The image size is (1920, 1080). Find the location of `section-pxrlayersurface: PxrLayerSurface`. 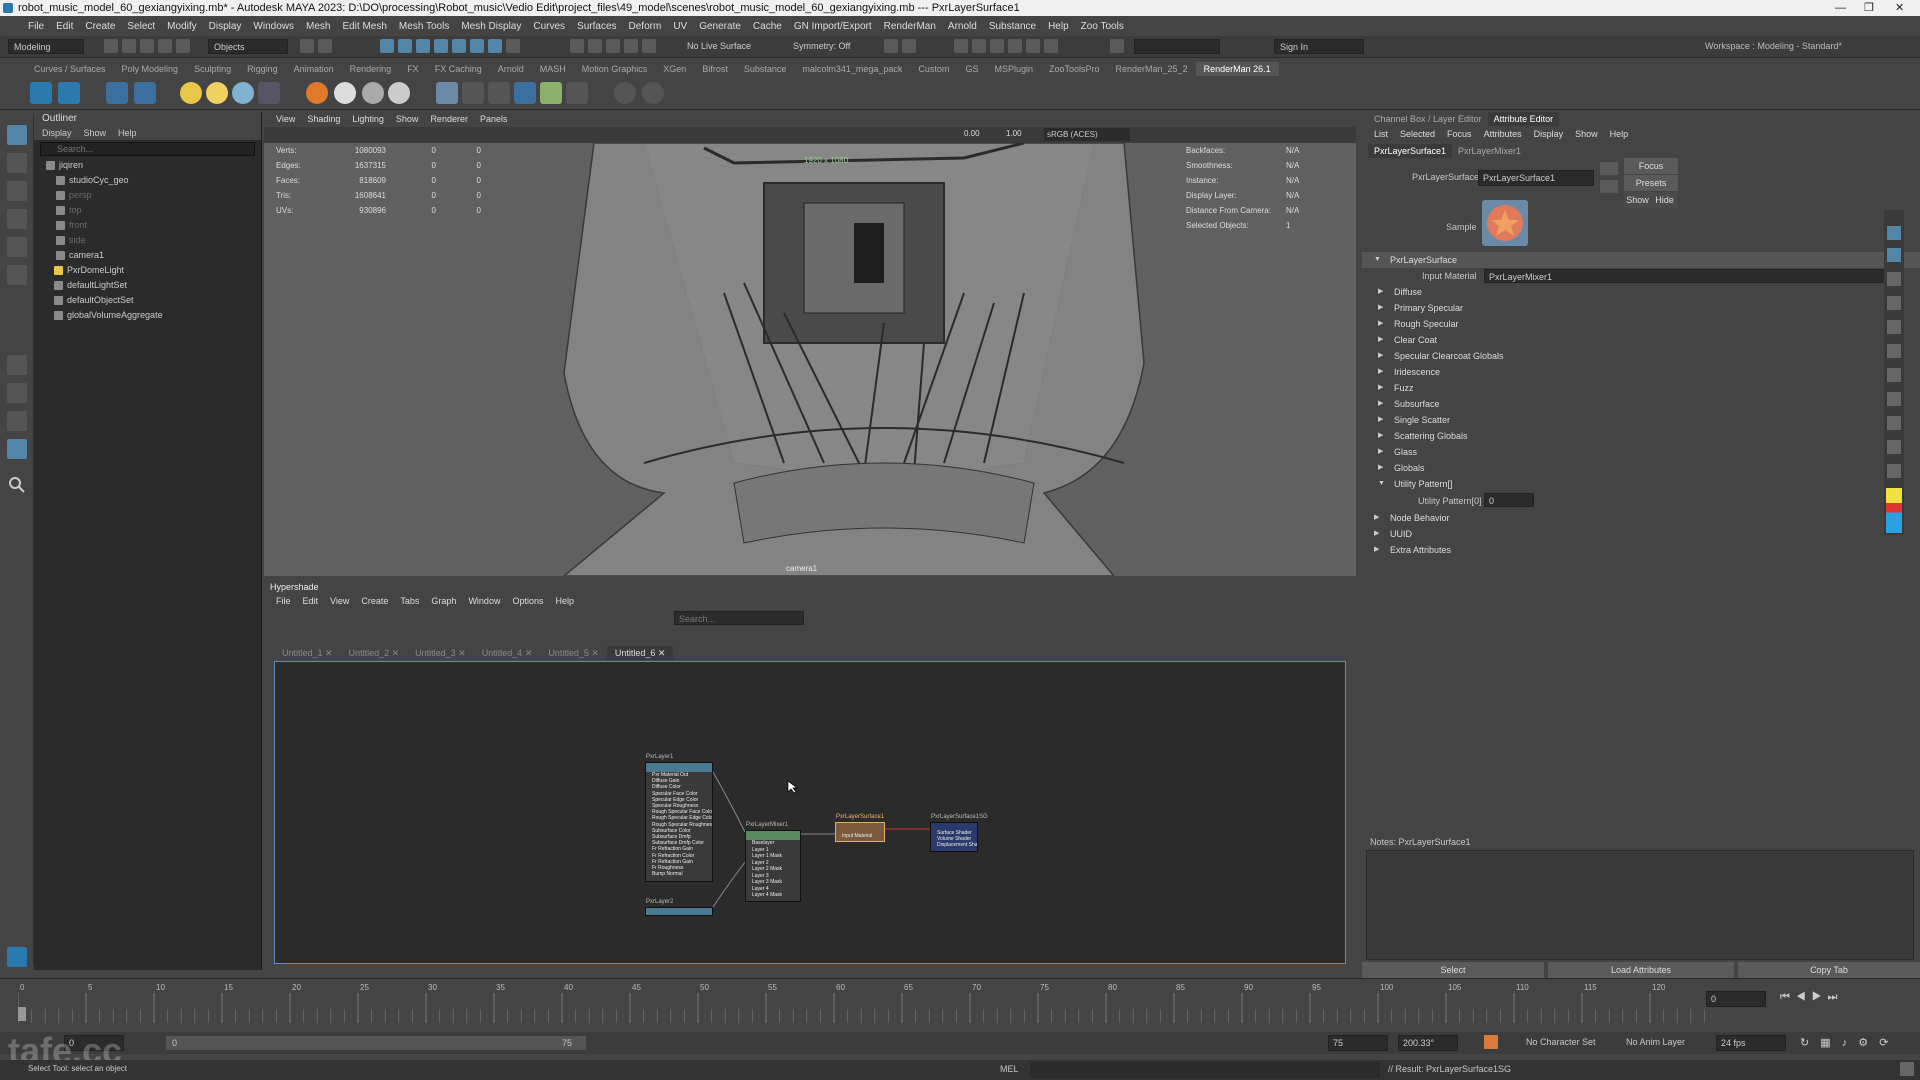

section-pxrlayersurface: PxrLayerSurface is located at coordinates (1641, 260).